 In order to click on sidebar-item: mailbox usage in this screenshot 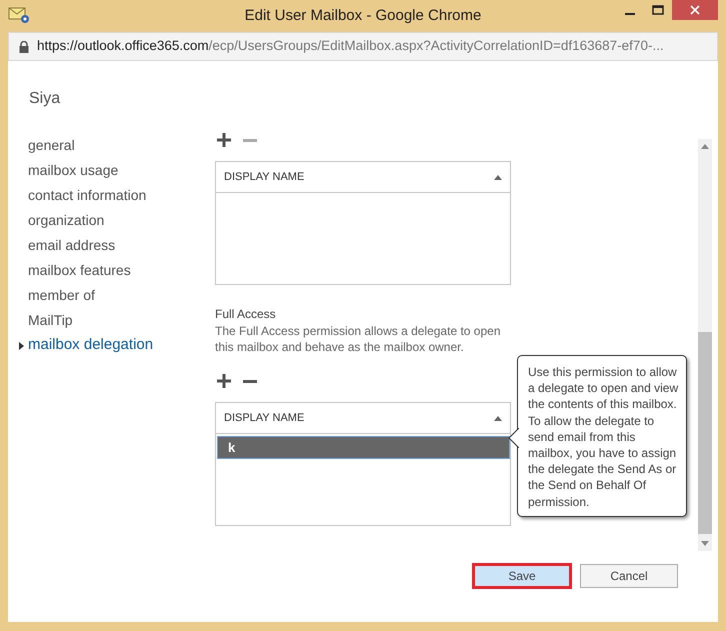, I will do `click(68, 170)`.